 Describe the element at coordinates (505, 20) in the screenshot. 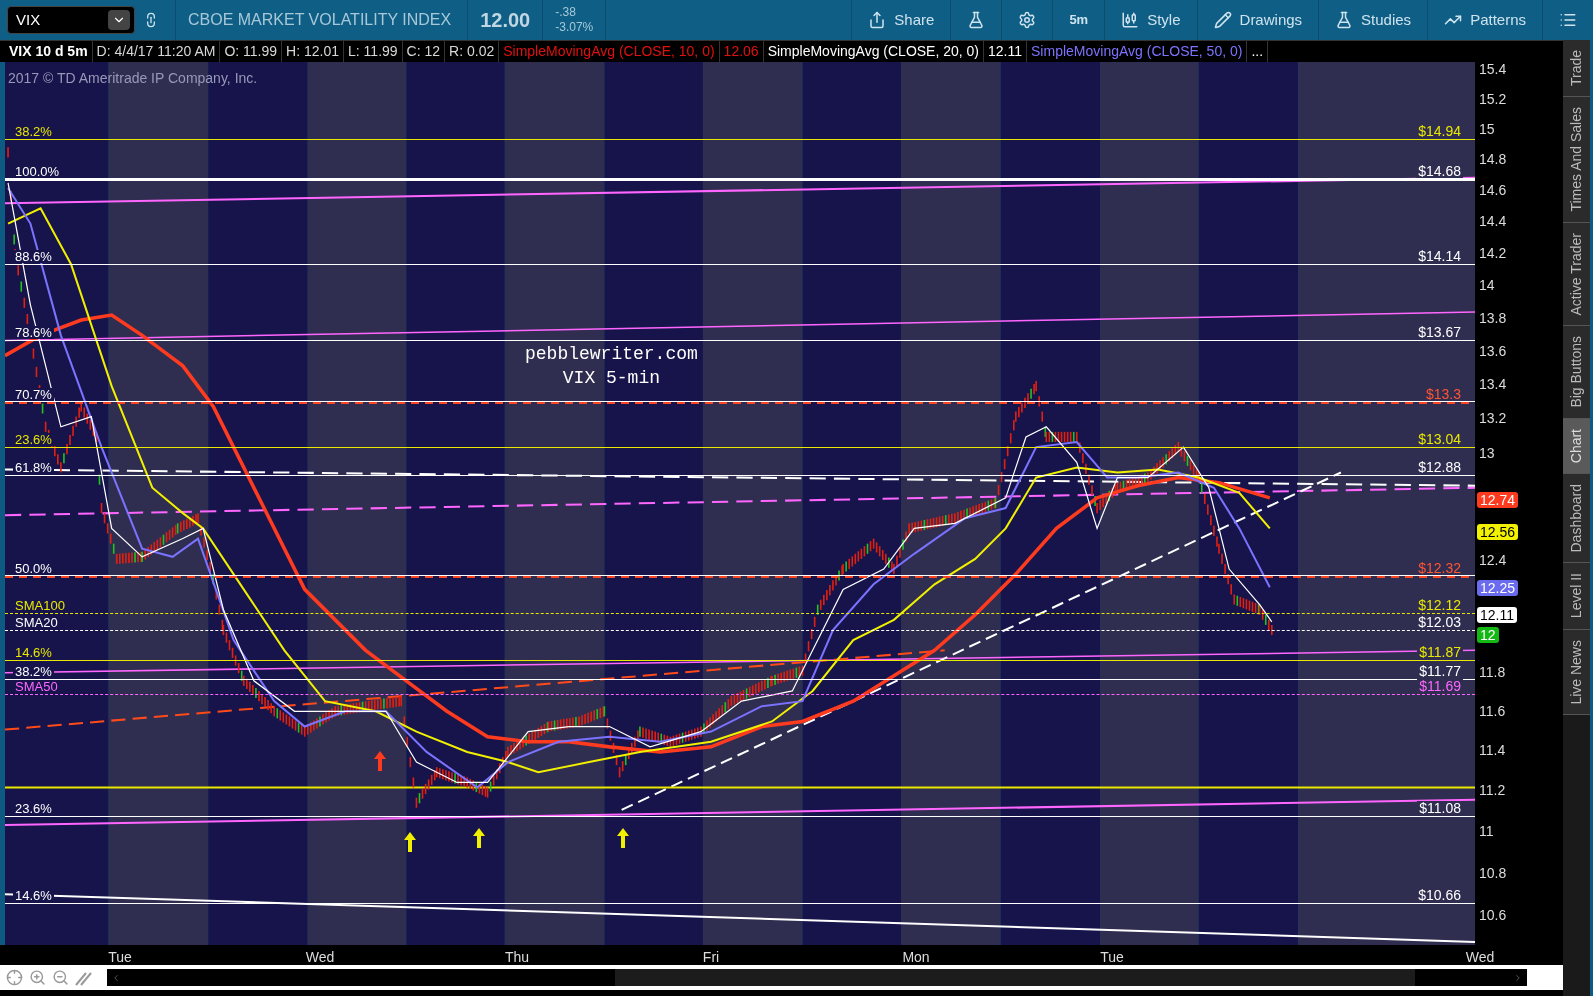

I see `last-price: 12.00` at that location.